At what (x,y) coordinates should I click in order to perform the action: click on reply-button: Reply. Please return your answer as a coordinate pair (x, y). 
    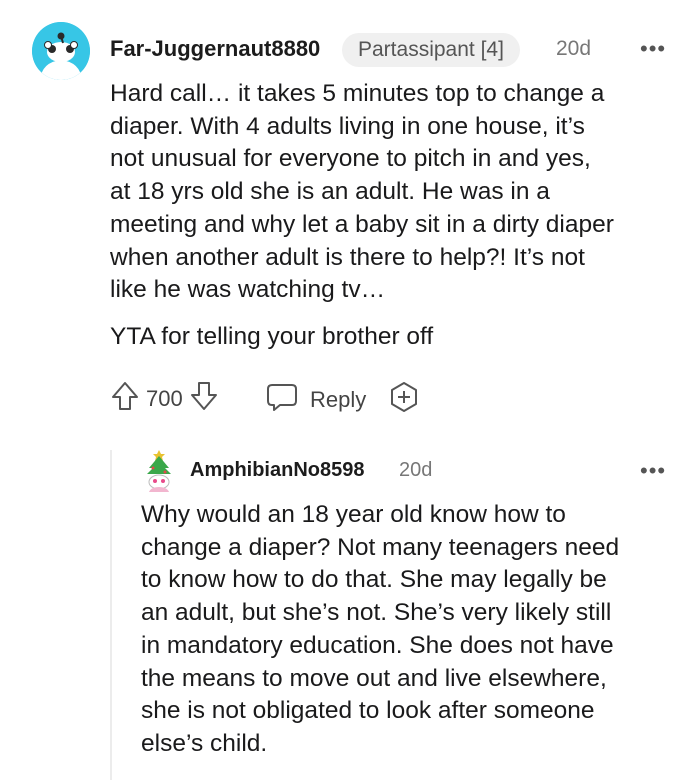
    Looking at the image, I should click on (316, 399).